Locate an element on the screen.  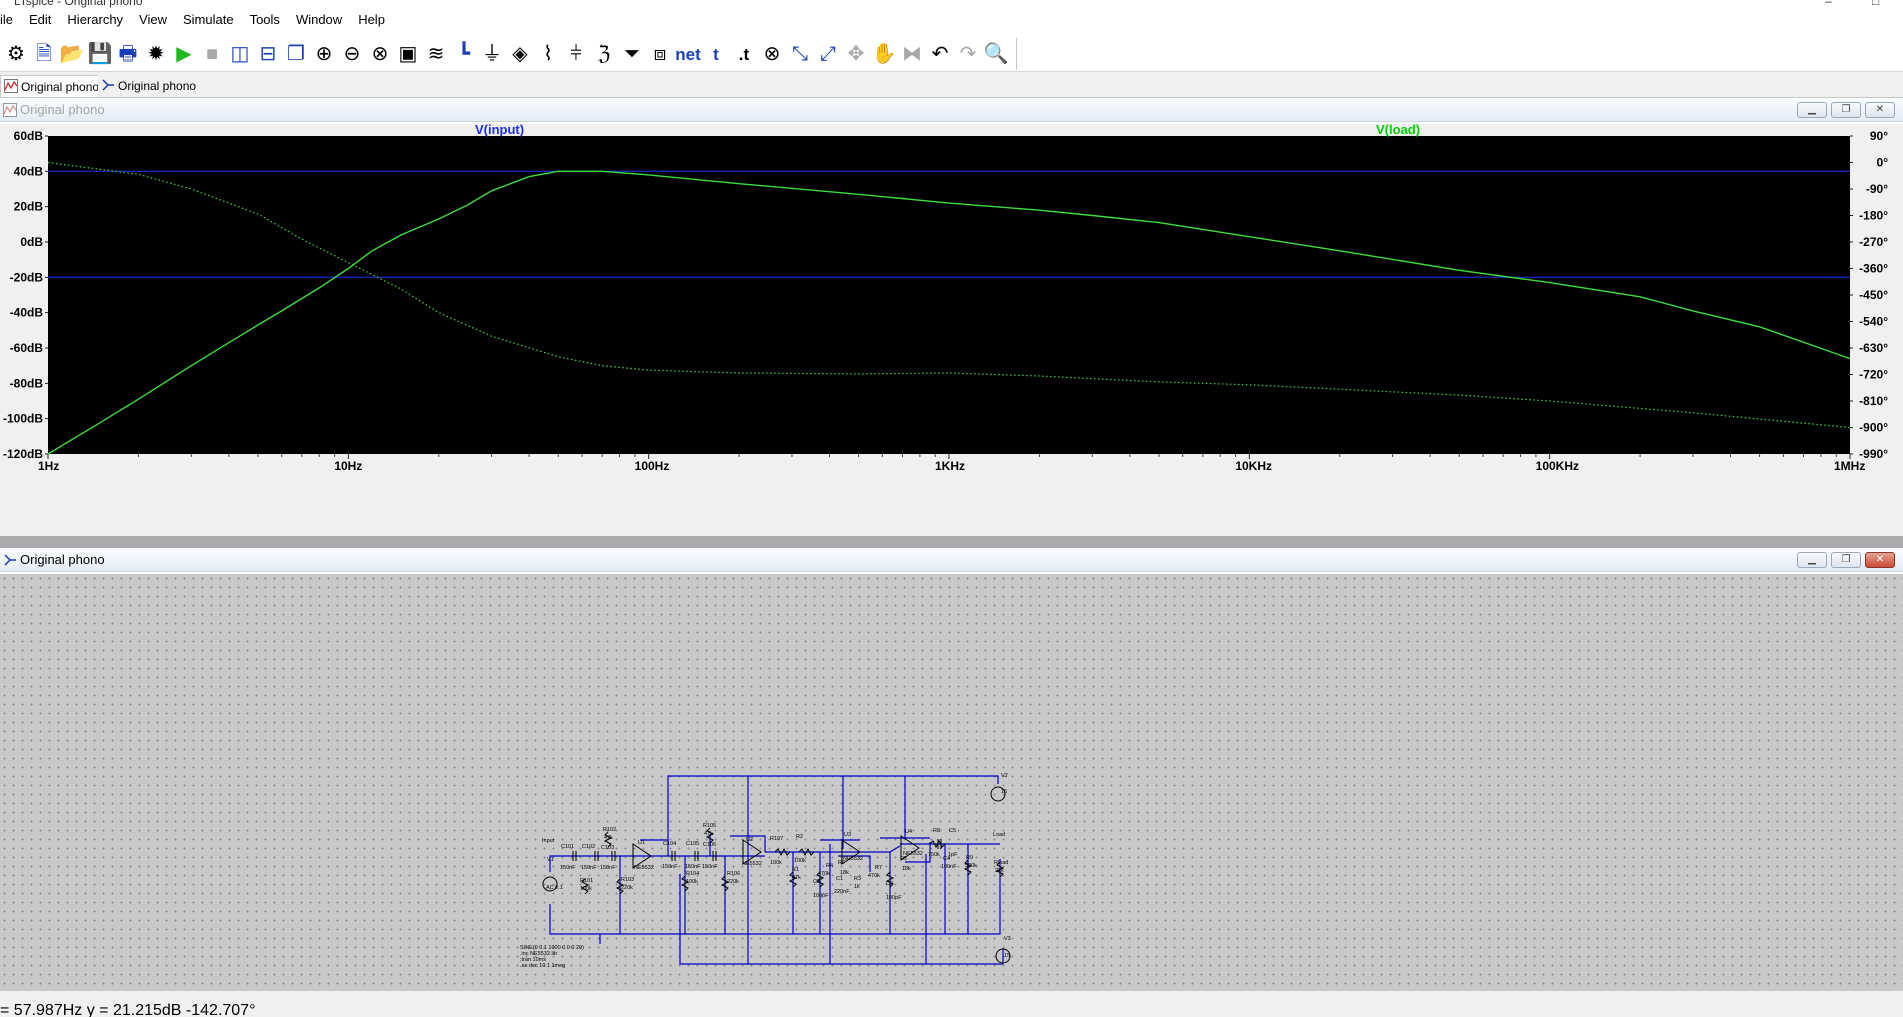
menu-edit: Edit is located at coordinates (40, 20).